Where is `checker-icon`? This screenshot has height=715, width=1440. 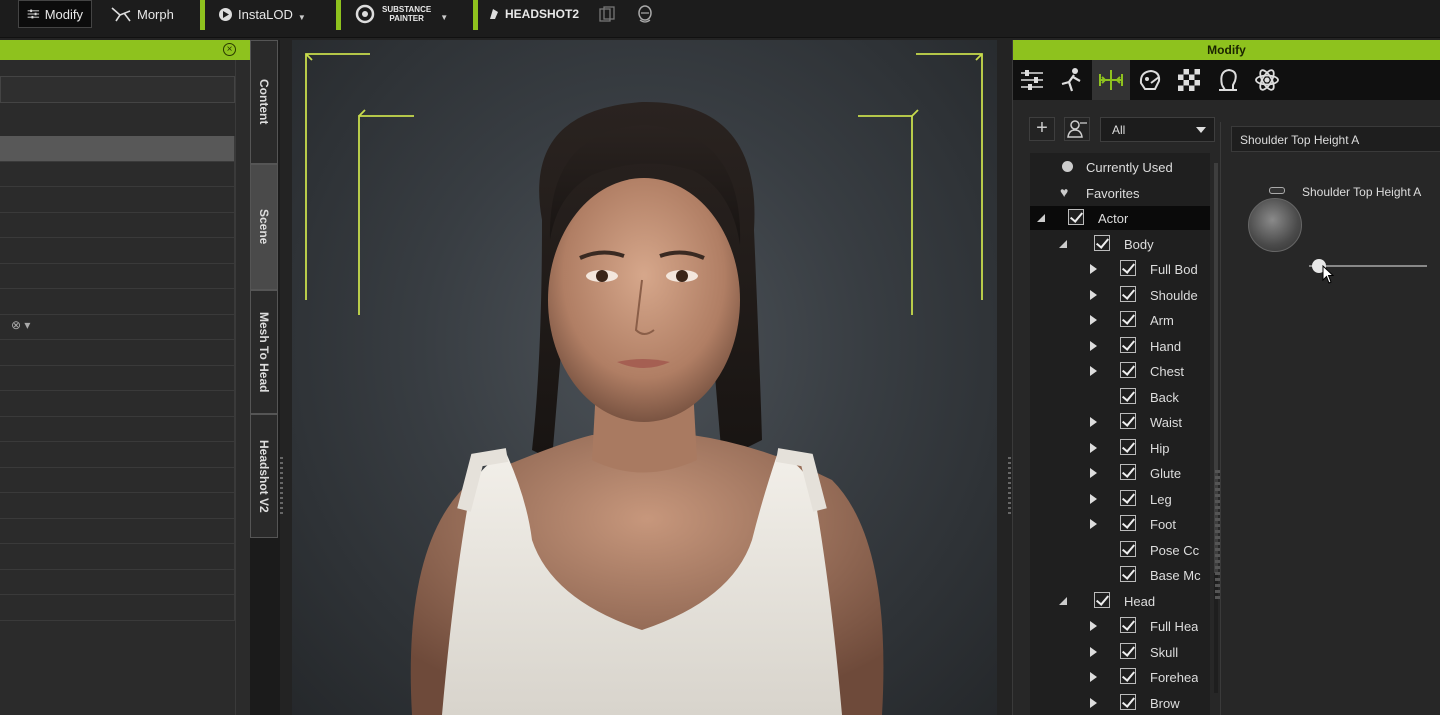 checker-icon is located at coordinates (1189, 80).